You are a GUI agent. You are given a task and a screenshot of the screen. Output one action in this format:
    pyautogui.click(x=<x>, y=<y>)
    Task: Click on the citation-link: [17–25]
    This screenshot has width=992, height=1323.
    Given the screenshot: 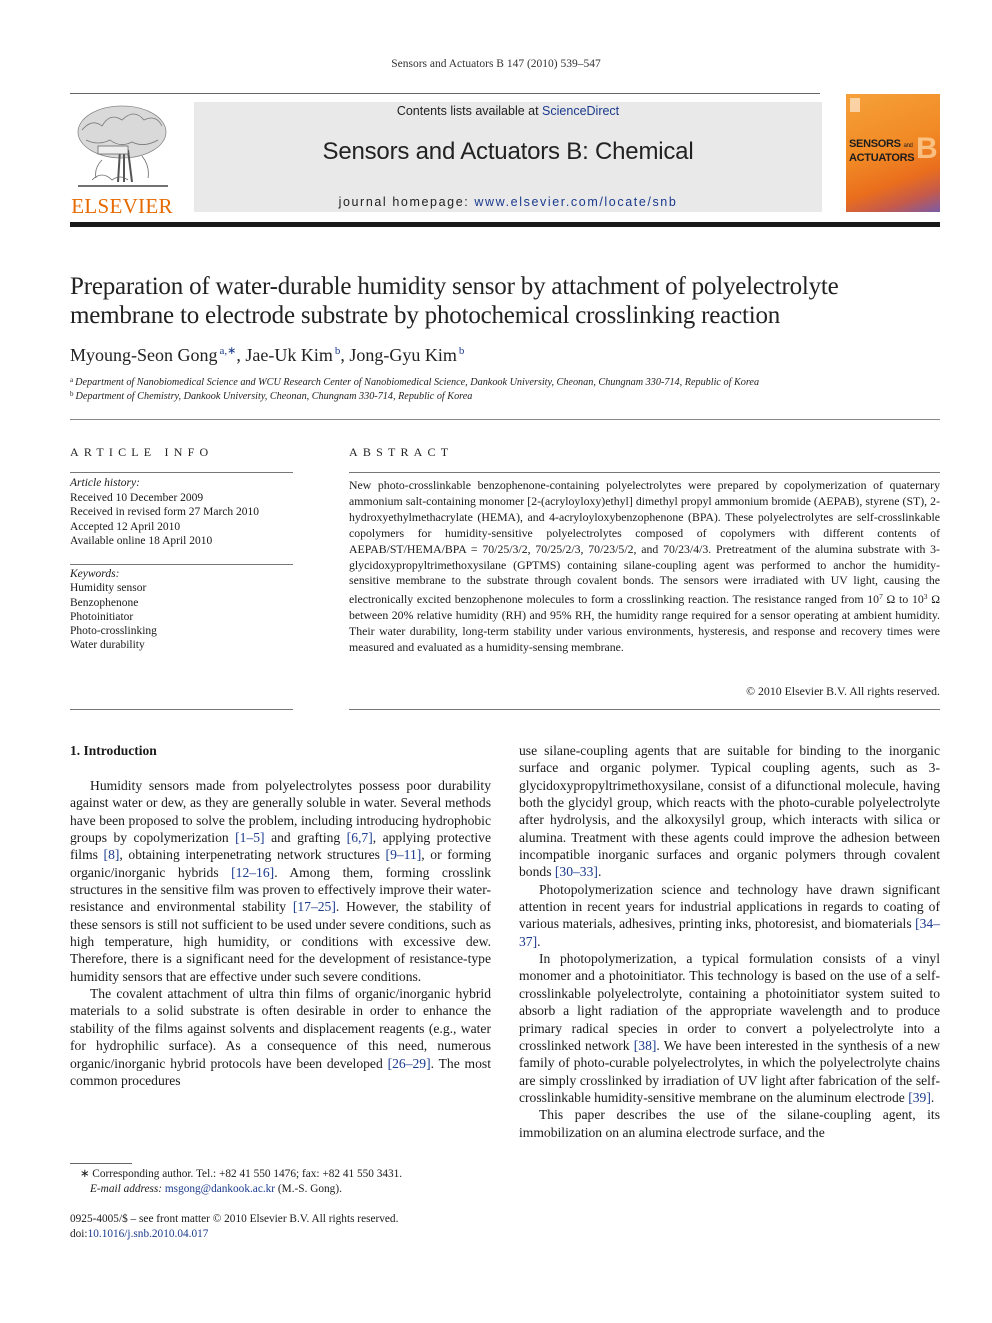 What is the action you would take?
    pyautogui.click(x=314, y=906)
    